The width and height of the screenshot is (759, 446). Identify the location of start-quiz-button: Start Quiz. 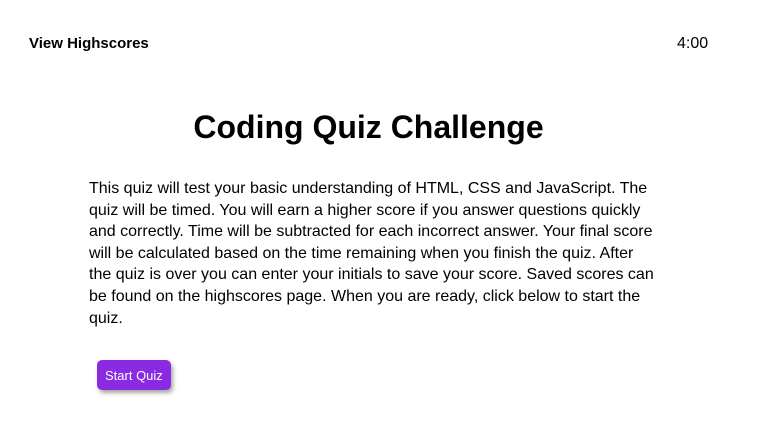
(134, 375).